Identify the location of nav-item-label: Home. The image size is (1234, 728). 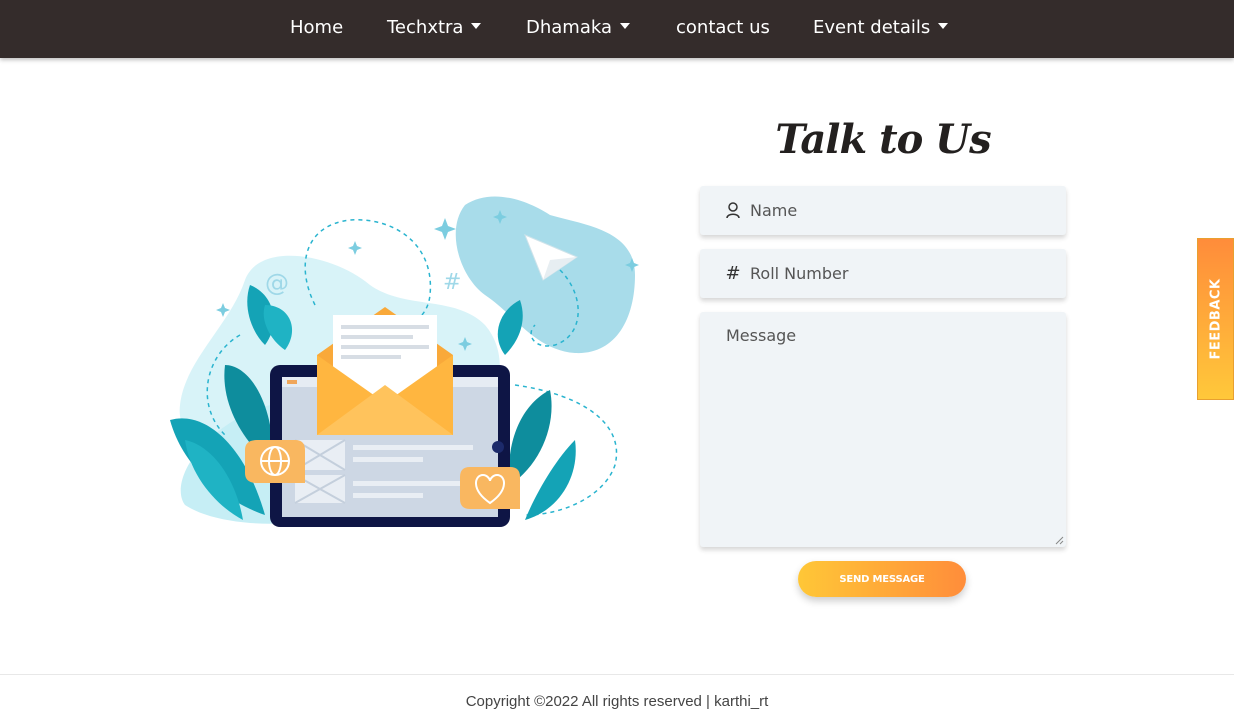
(317, 27).